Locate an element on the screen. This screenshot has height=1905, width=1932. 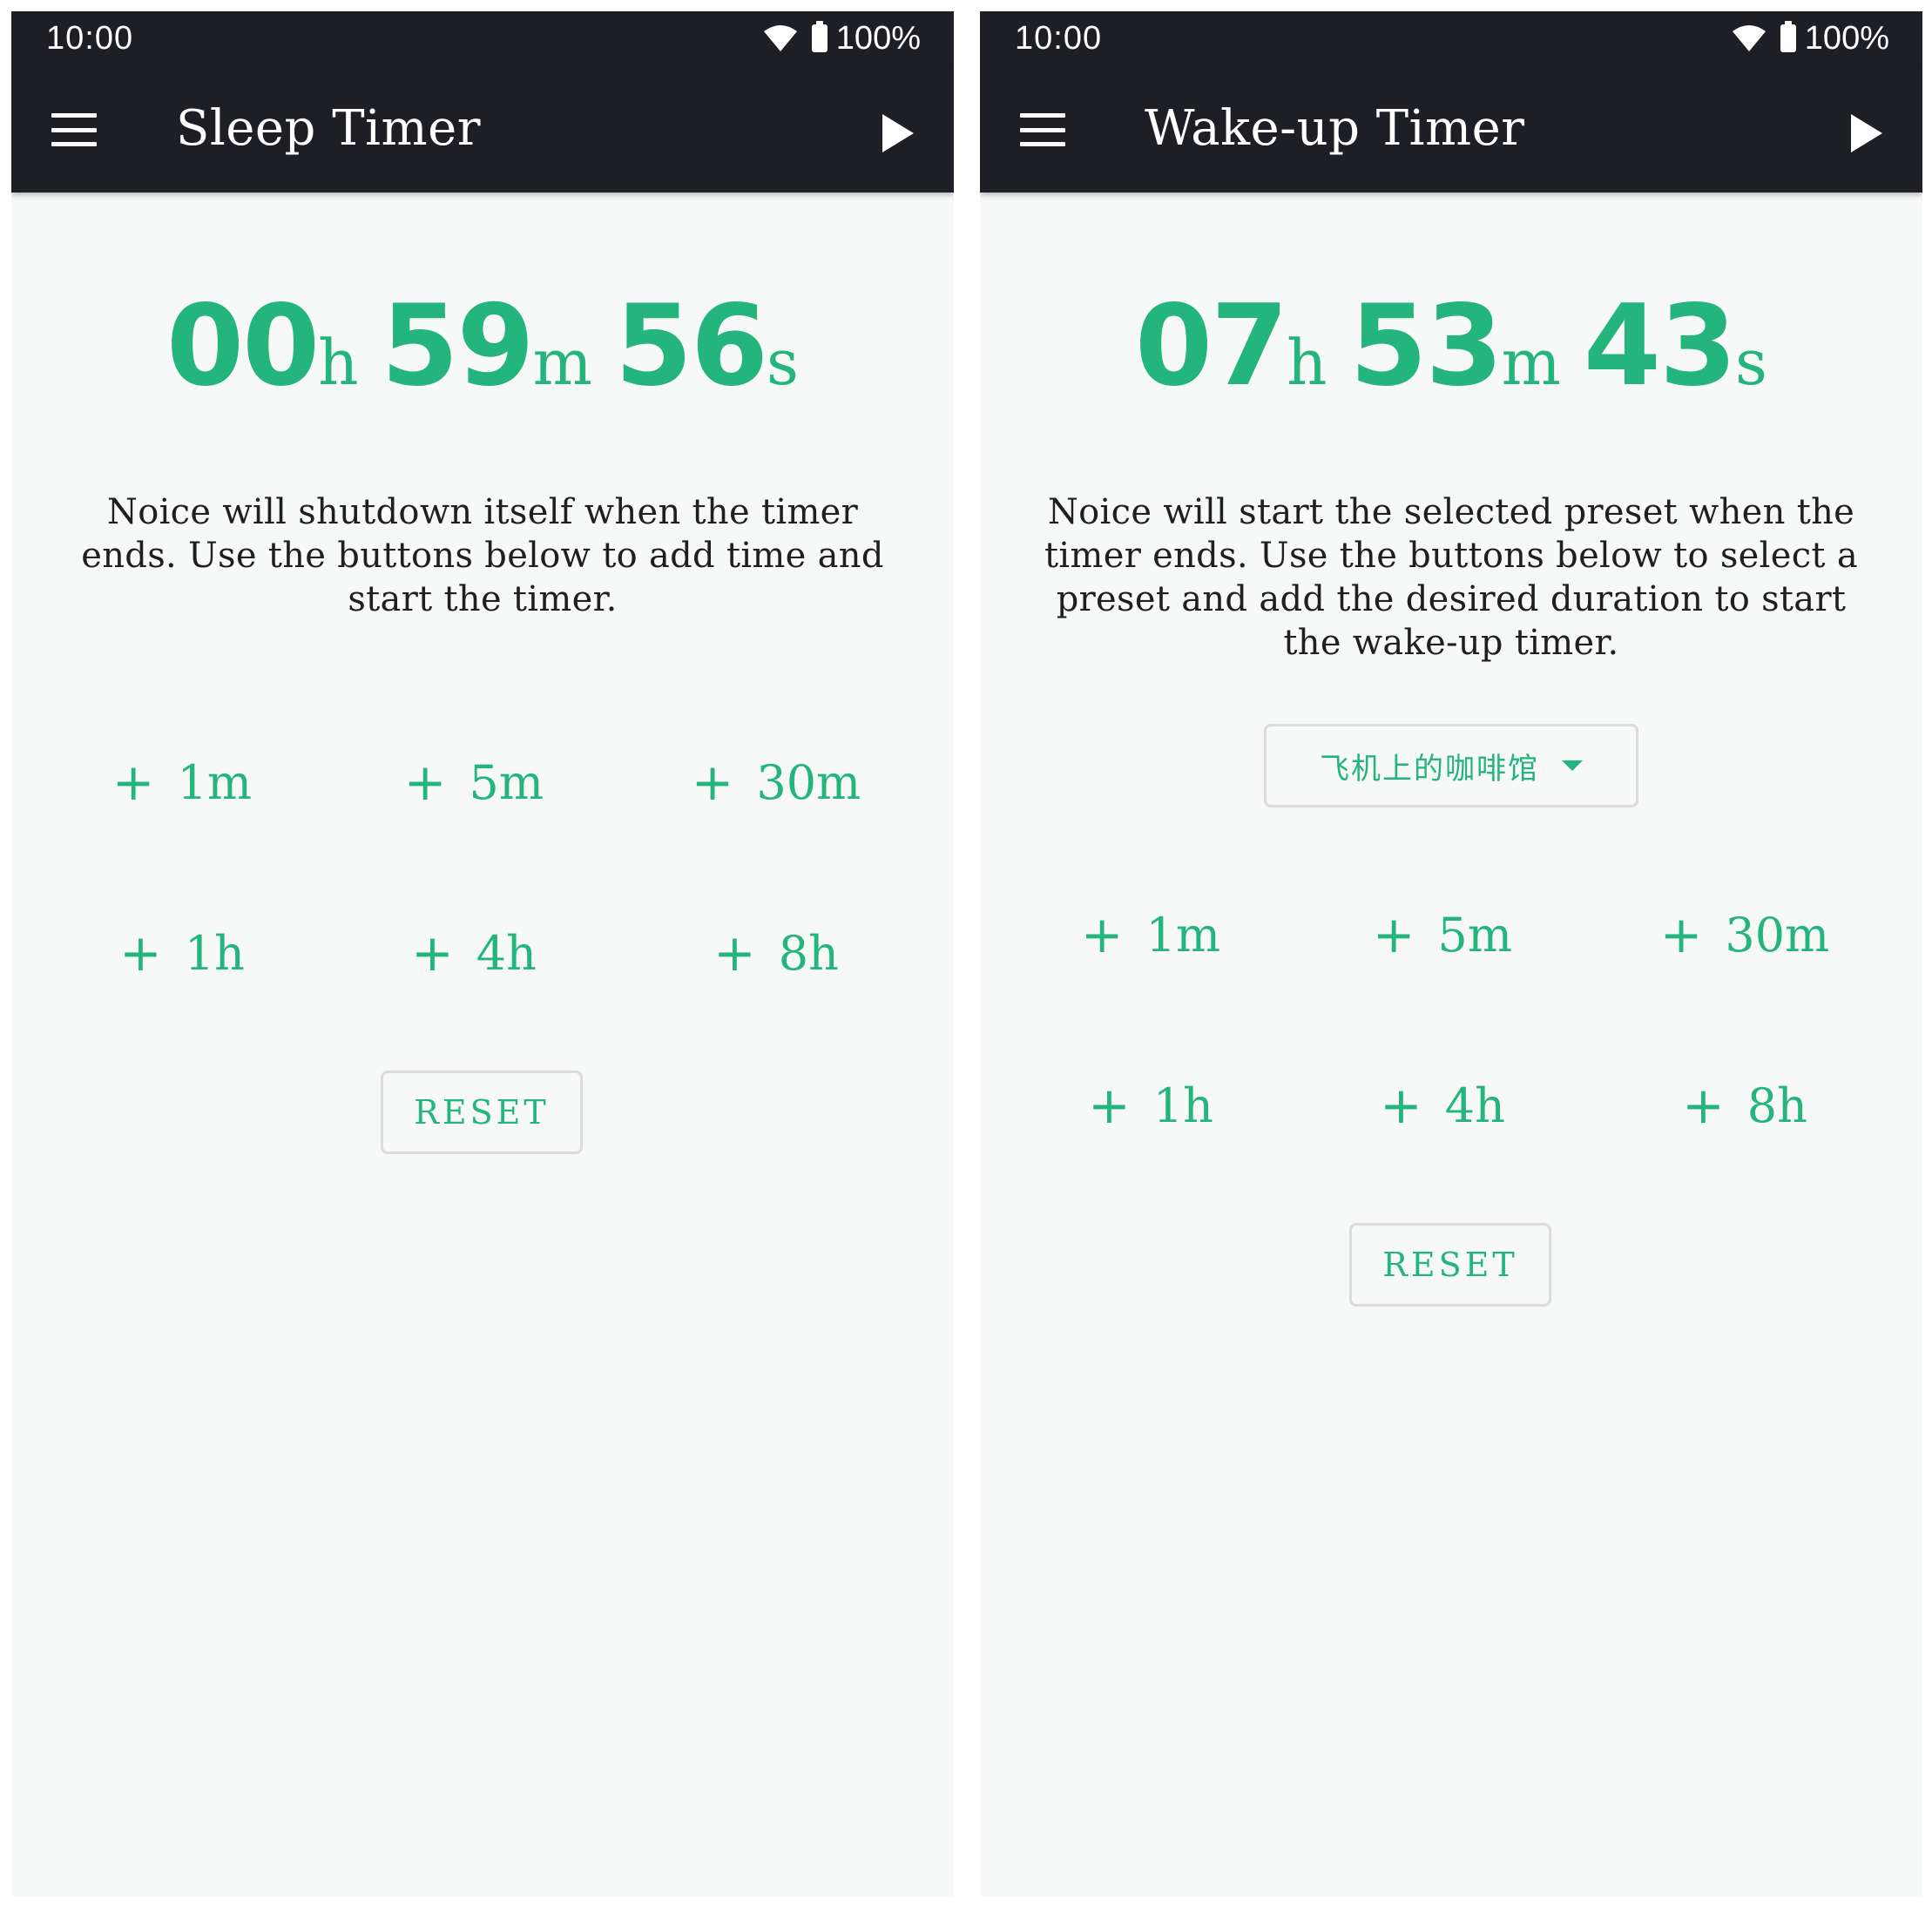
app-bar: Wake-up Timer is located at coordinates (1451, 129).